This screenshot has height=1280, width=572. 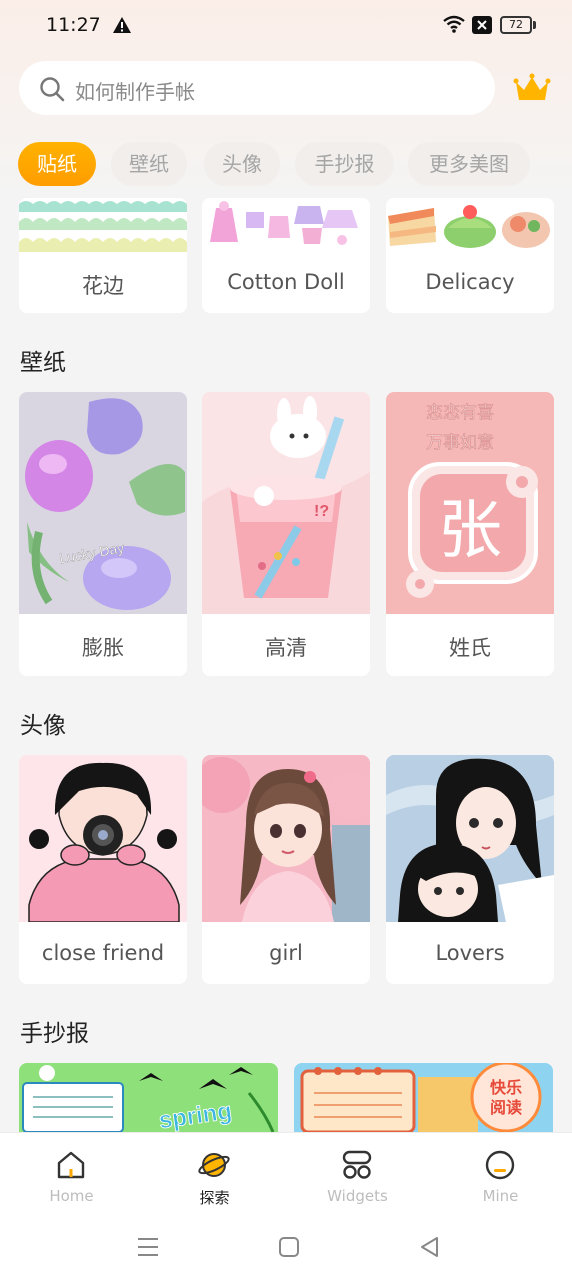 I want to click on category-tabs: 贴纸 壁纸 头像 手抄报 更多美图, so click(x=295, y=164).